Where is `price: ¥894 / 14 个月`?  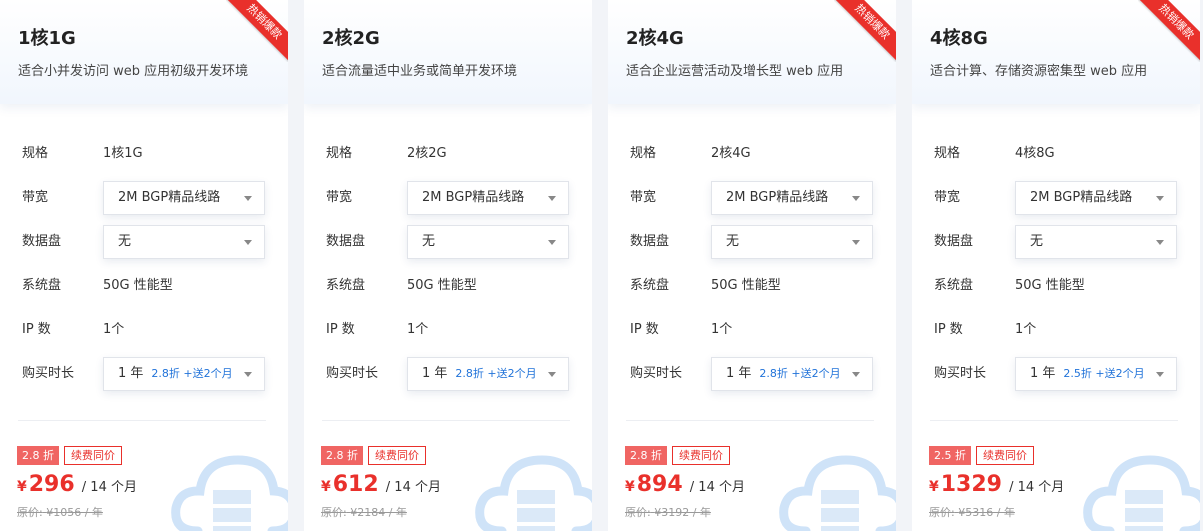
price: ¥894 / 14 个月 is located at coordinates (685, 484).